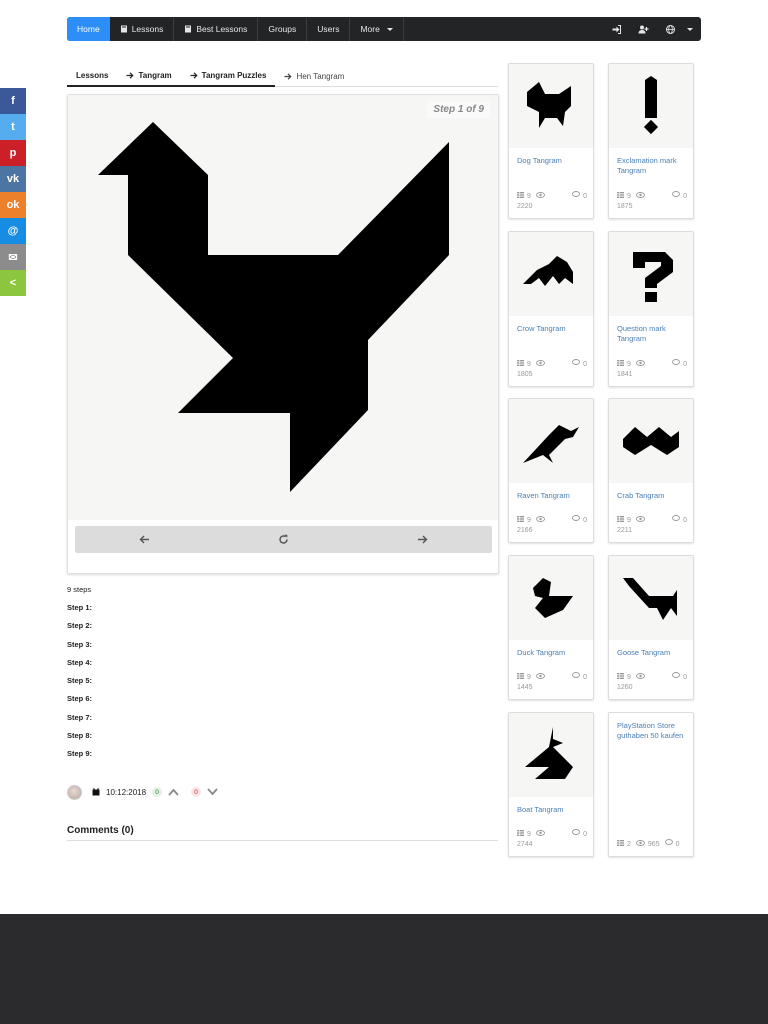 Image resolution: width=768 pixels, height=1024 pixels. Describe the element at coordinates (13, 101) in the screenshot. I see `facebook-share-button: f` at that location.